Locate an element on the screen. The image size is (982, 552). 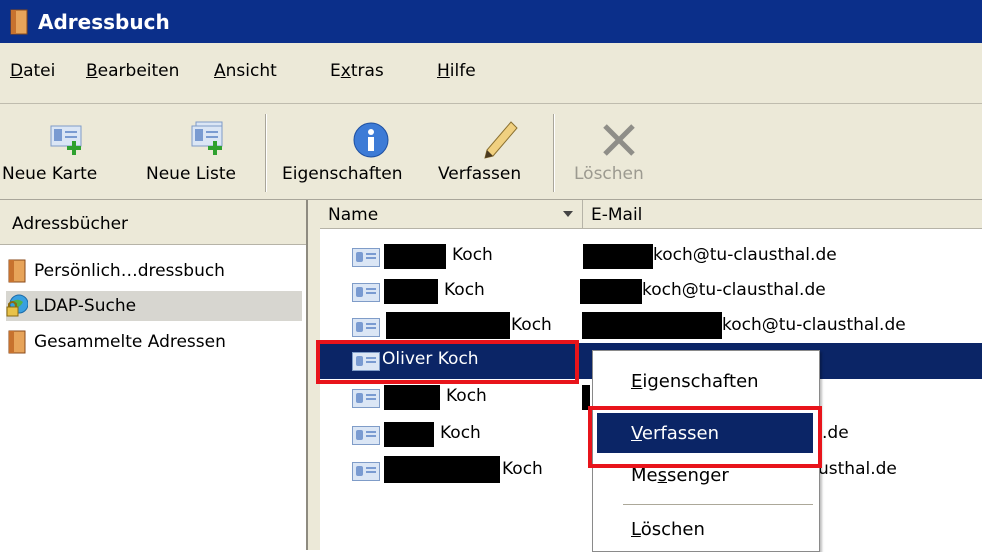
new-list-button: Neue Liste is located at coordinates (196, 151).